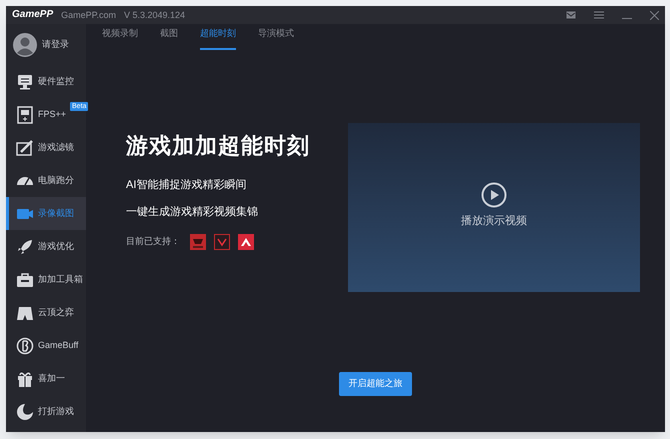 This screenshot has width=670, height=439. What do you see at coordinates (88, 15) in the screenshot?
I see `site-text: GamePP.com` at bounding box center [88, 15].